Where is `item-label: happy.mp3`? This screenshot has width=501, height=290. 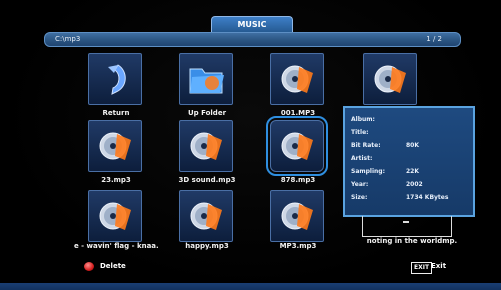 item-label: happy.mp3 is located at coordinates (207, 246).